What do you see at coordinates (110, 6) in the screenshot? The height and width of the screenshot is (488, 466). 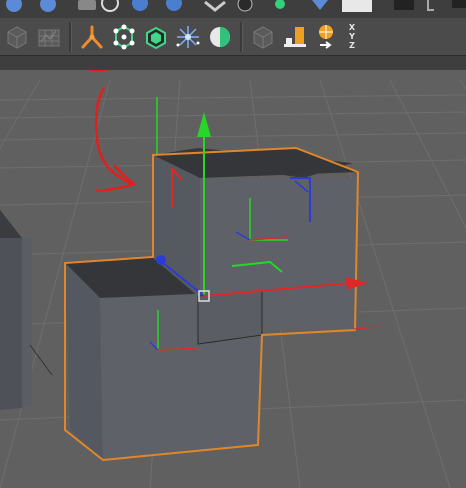 I see `top-ring-icon` at bounding box center [110, 6].